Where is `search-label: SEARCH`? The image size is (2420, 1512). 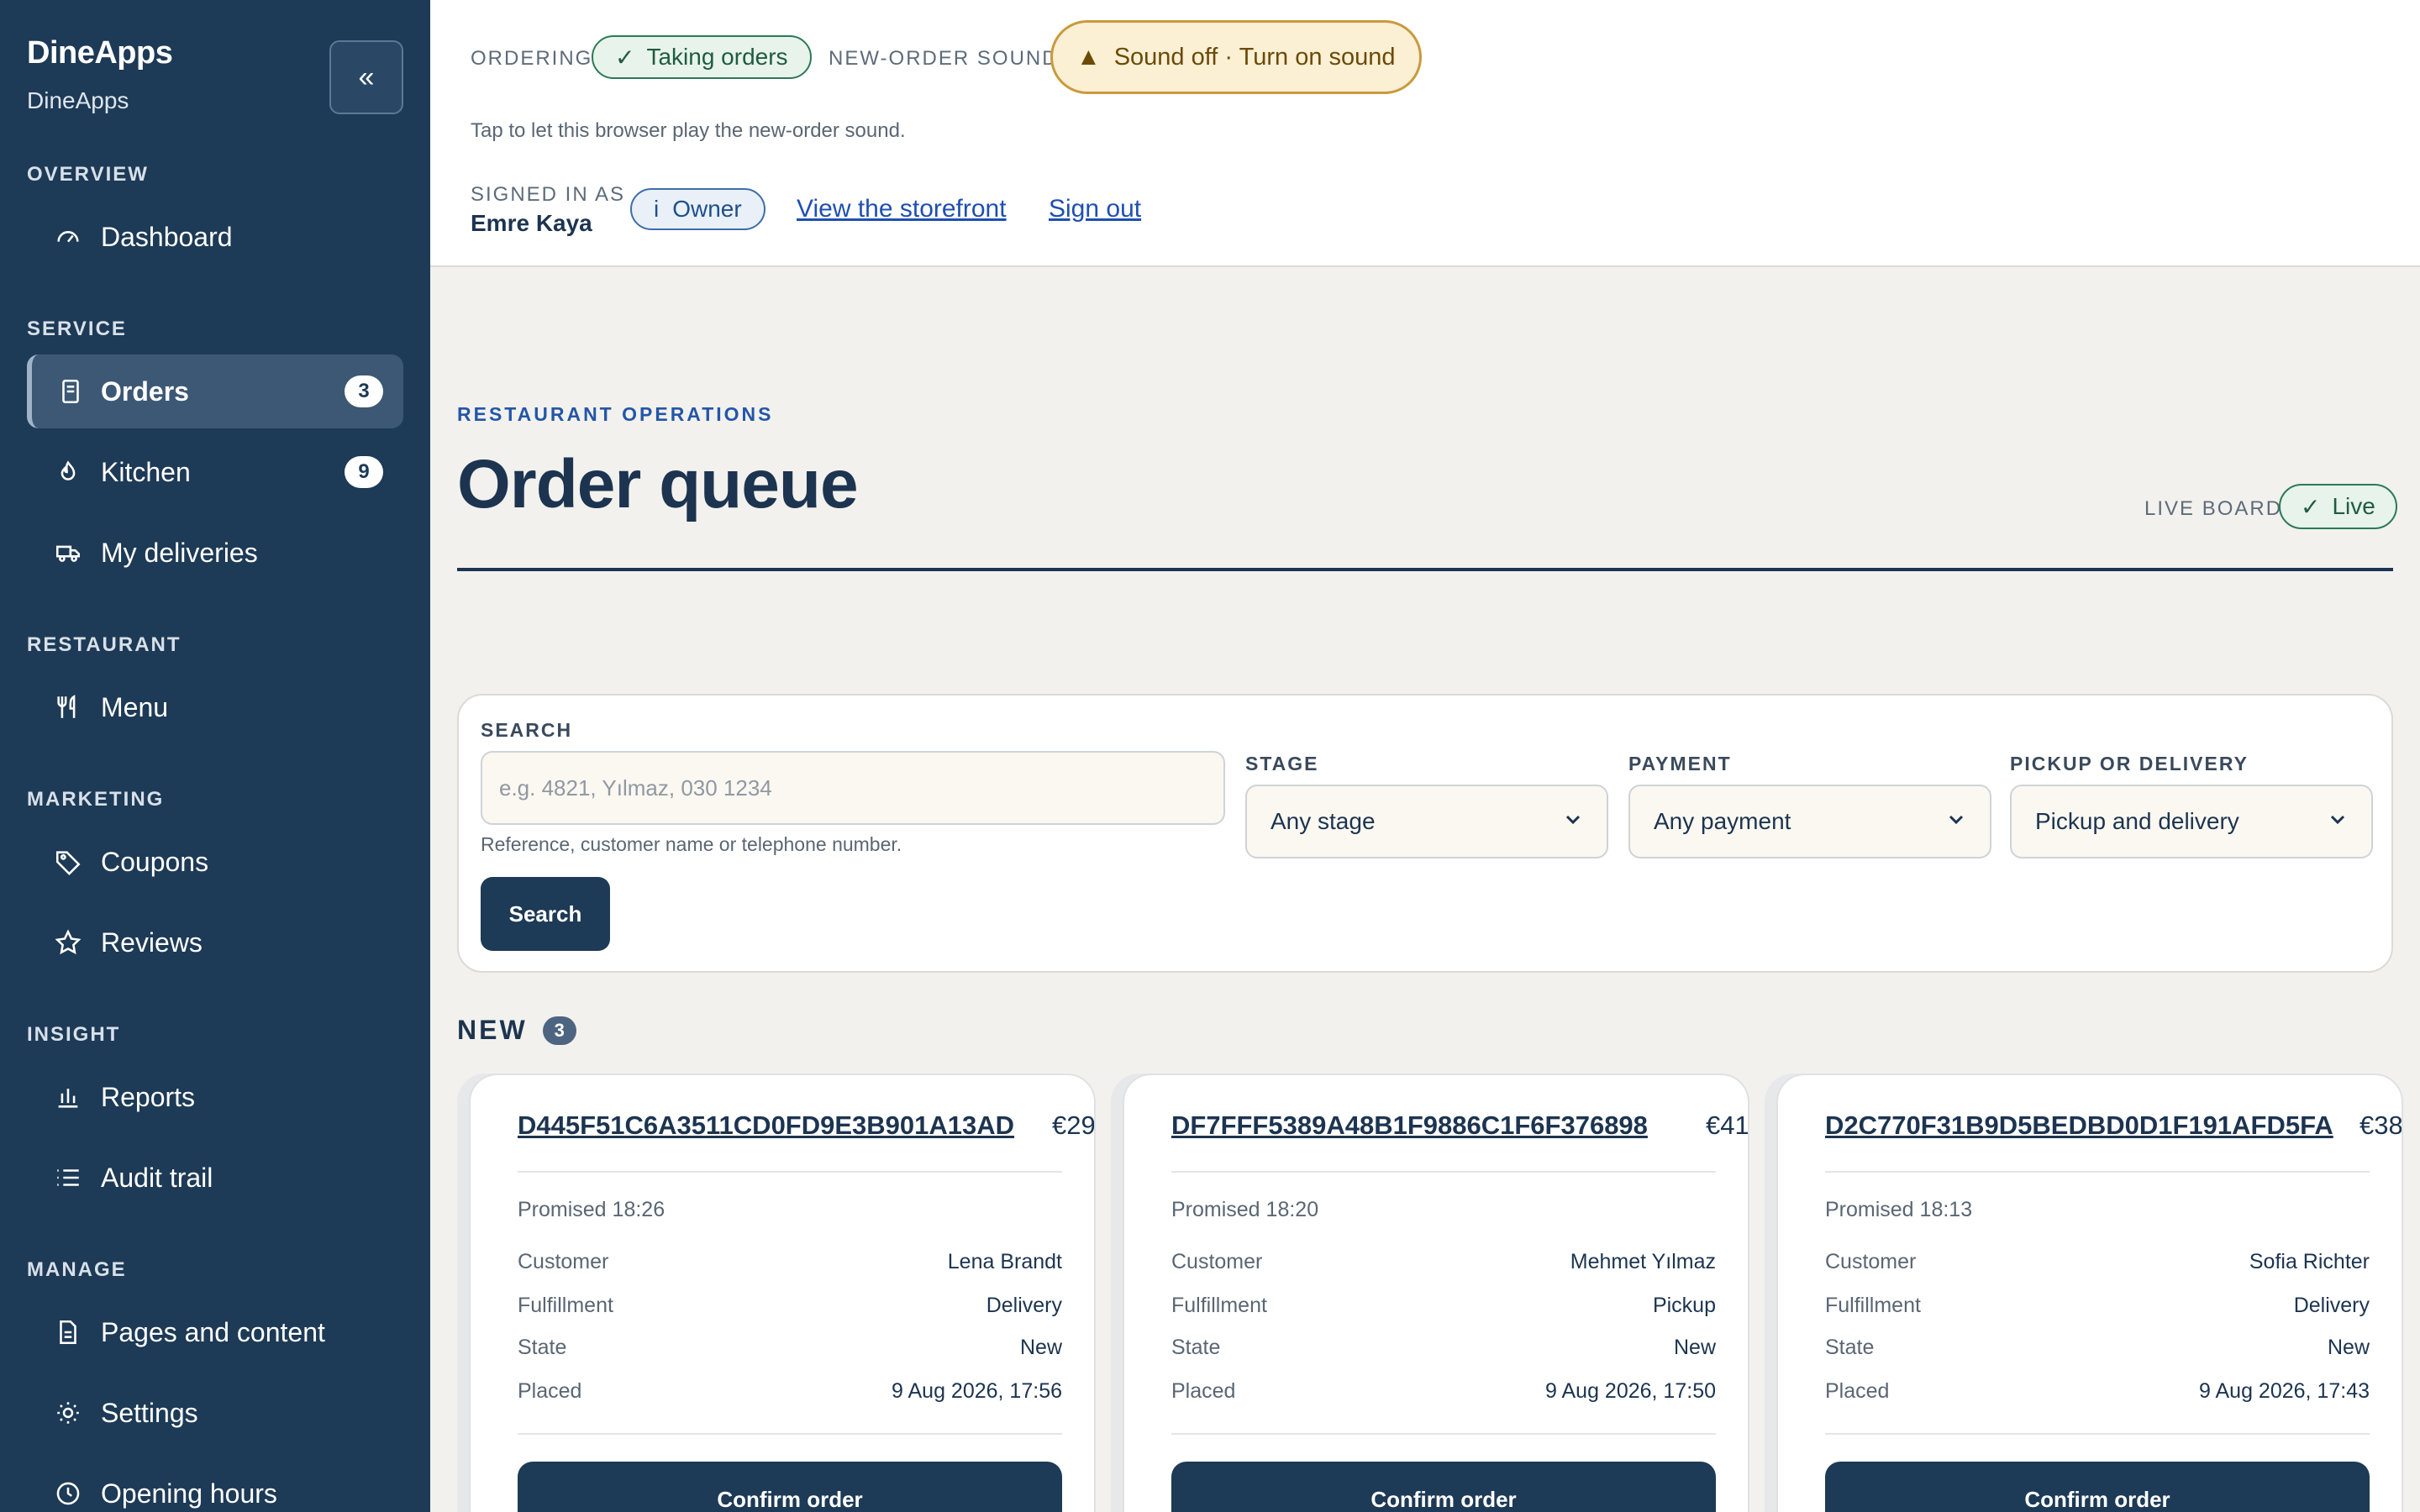 search-label: SEARCH is located at coordinates (527, 730).